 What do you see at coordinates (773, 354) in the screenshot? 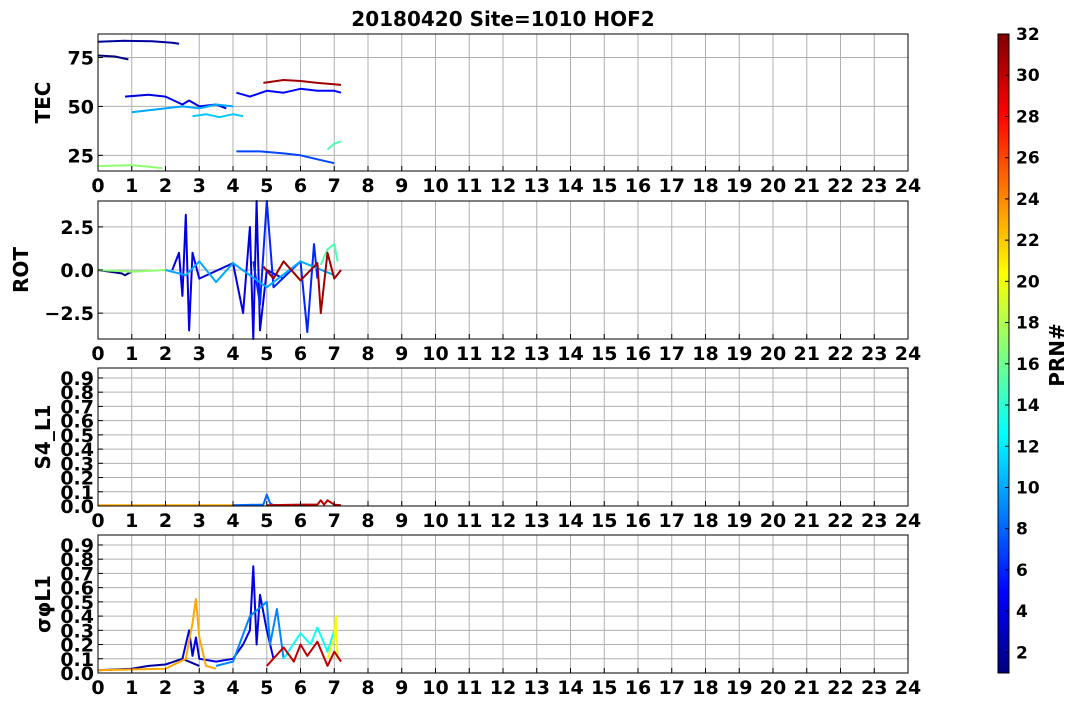
I see `panel-2-x-tick-label: 20` at bounding box center [773, 354].